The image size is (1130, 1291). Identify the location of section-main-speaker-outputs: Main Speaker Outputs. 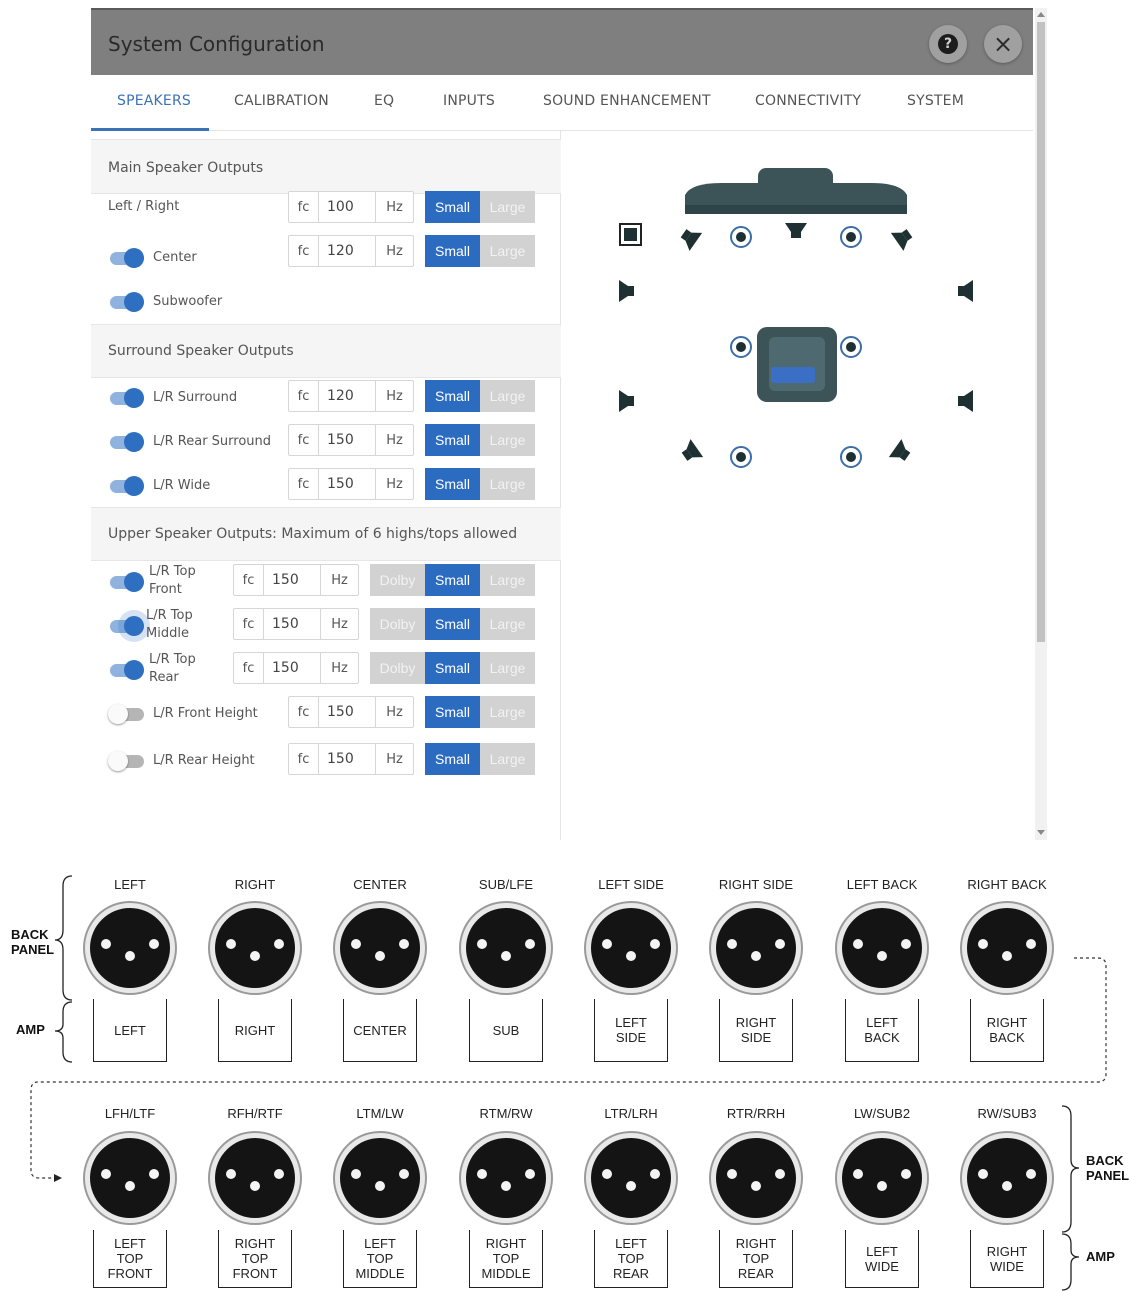
(326, 166).